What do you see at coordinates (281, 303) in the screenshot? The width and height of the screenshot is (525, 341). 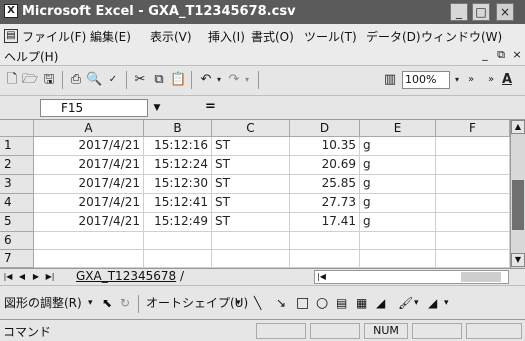 I see `arrow-icon: ↘` at bounding box center [281, 303].